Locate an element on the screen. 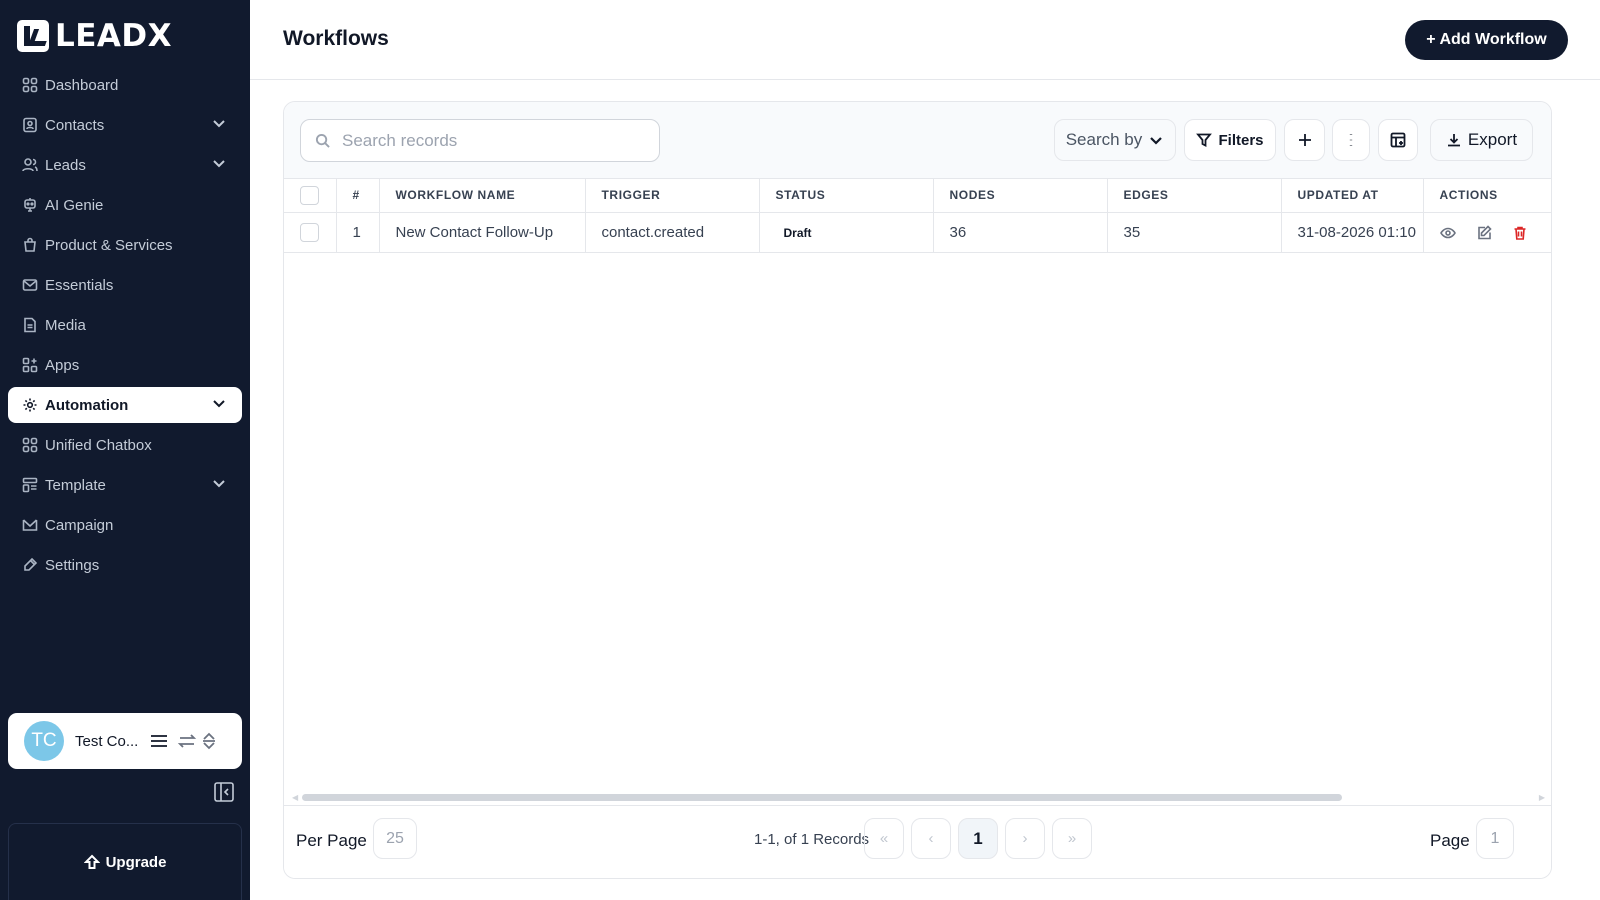 The width and height of the screenshot is (1600, 900). horizontal-scrollbar: ◀ ▶ is located at coordinates (918, 797).